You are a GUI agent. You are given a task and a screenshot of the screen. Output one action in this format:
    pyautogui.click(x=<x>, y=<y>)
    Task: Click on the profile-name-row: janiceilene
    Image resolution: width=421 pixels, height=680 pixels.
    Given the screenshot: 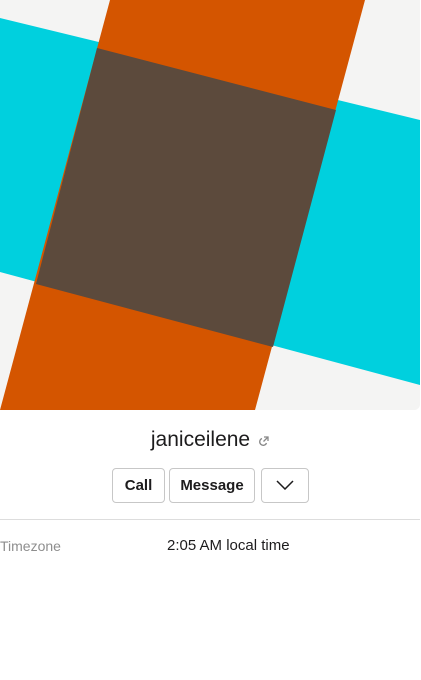 What is the action you would take?
    pyautogui.click(x=210, y=440)
    